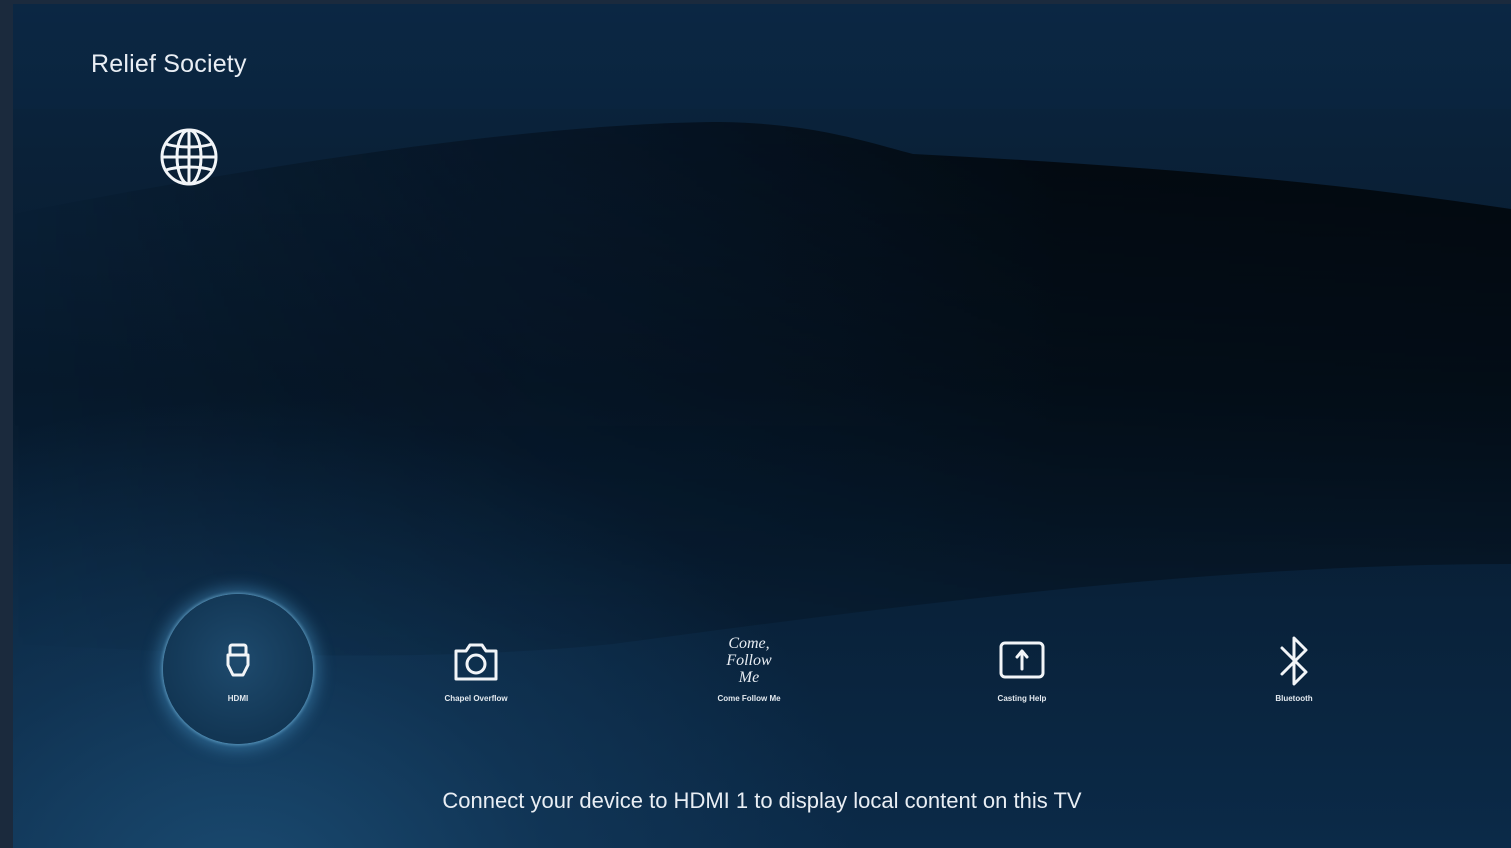  What do you see at coordinates (476, 698) in the screenshot?
I see `tile-label: Chapel Overflow` at bounding box center [476, 698].